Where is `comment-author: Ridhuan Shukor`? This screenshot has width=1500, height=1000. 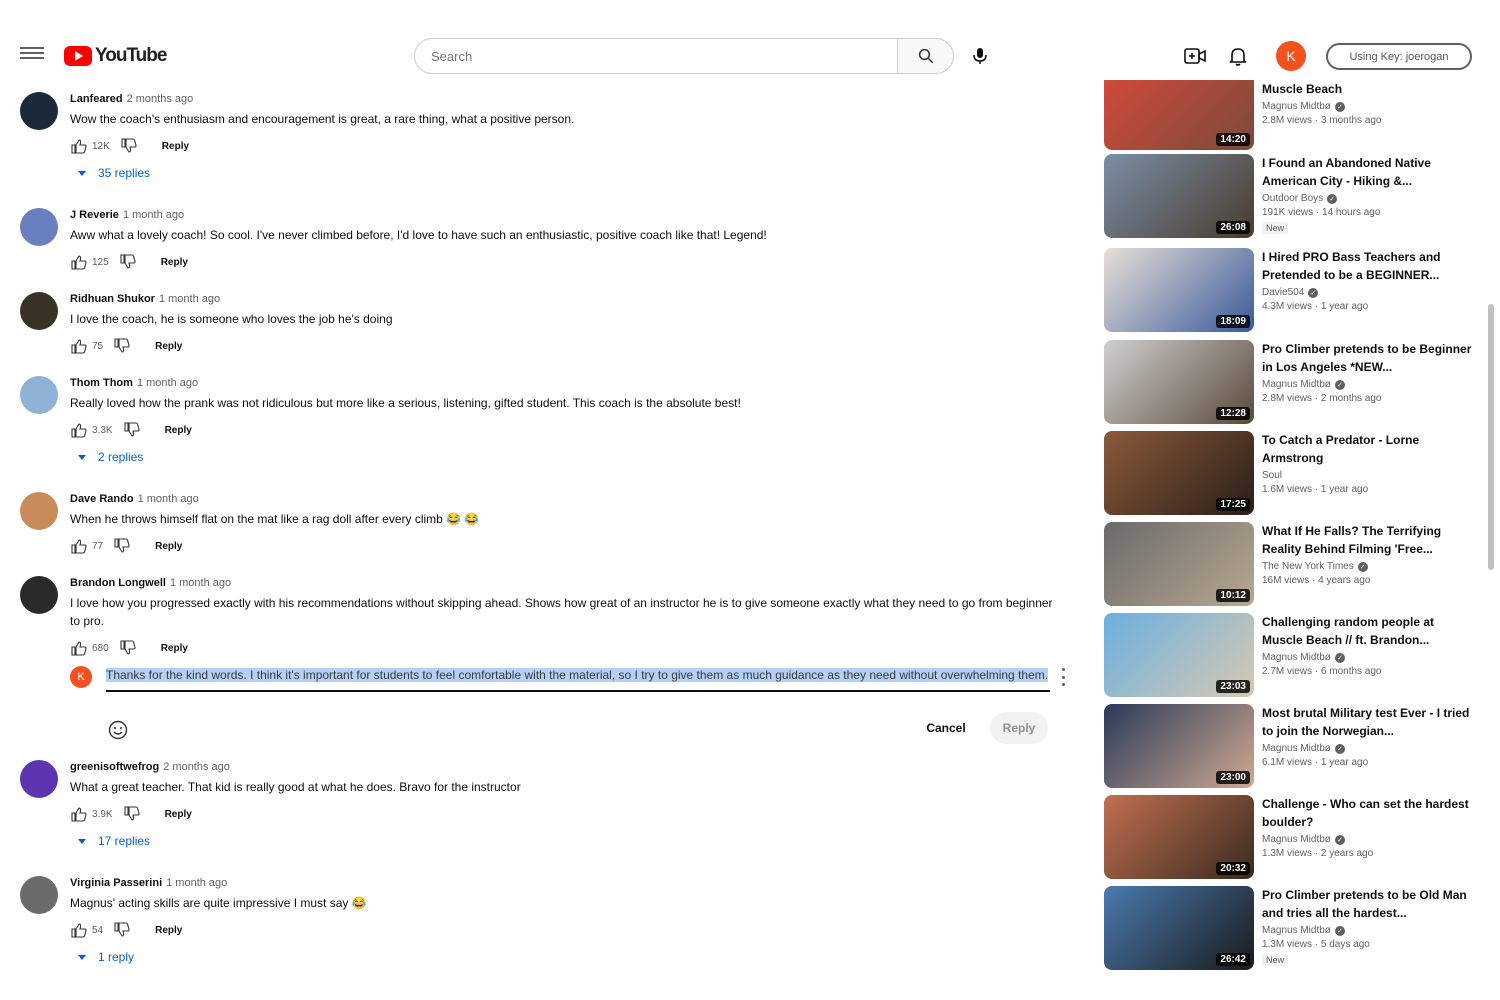
comment-author: Ridhuan Shukor is located at coordinates (112, 299).